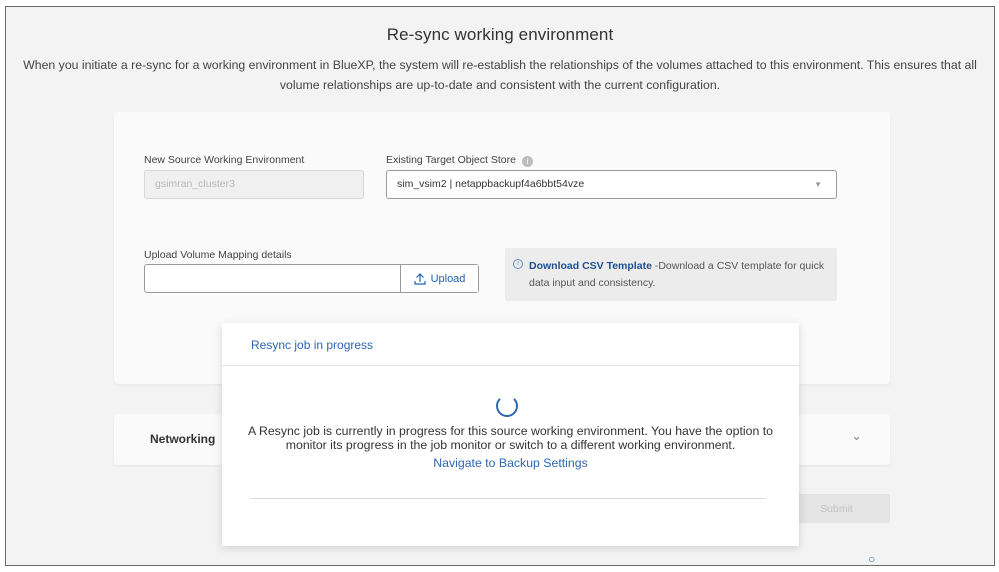 Image resolution: width=999 pixels, height=572 pixels. What do you see at coordinates (590, 266) in the screenshot?
I see `download-csv-template-link: Download CSV Template` at bounding box center [590, 266].